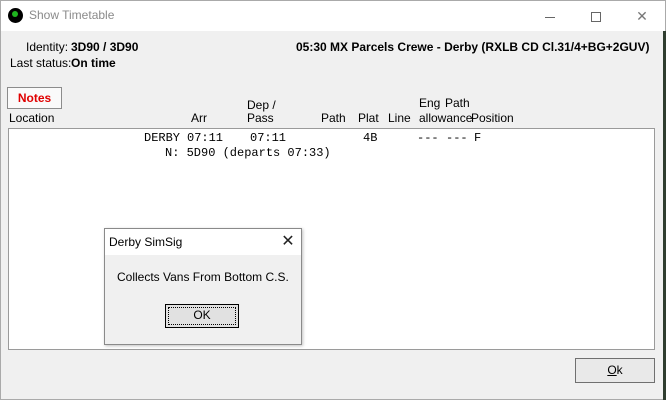 This screenshot has width=666, height=400. I want to click on close-button: ✕, so click(642, 16).